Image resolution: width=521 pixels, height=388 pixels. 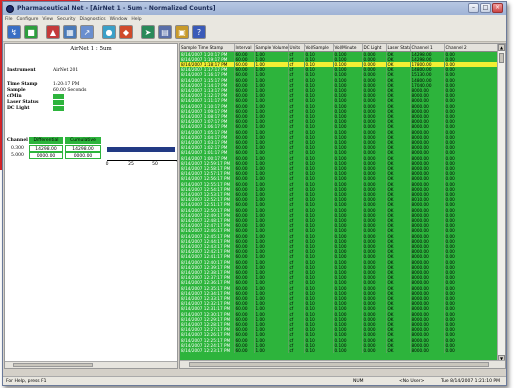 I want to click on cumulative-value-1: 14298.00, so click(x=83, y=148).